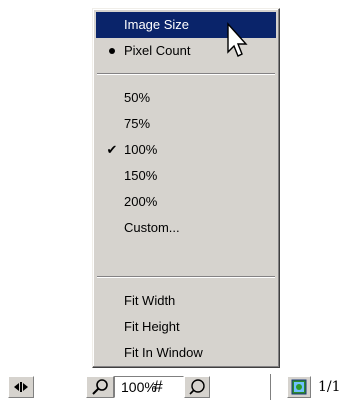 The height and width of the screenshot is (412, 345). Describe the element at coordinates (186, 301) in the screenshot. I see `menu-item-fit-width: Fit Width` at that location.